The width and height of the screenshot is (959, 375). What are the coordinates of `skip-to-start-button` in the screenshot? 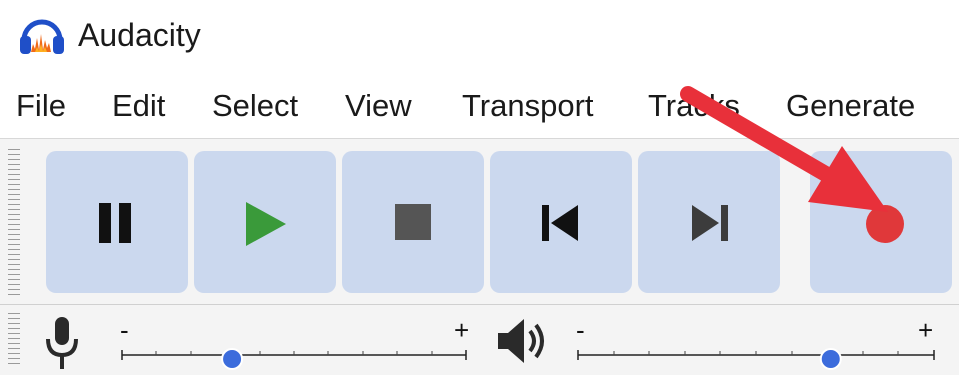 It's located at (561, 222).